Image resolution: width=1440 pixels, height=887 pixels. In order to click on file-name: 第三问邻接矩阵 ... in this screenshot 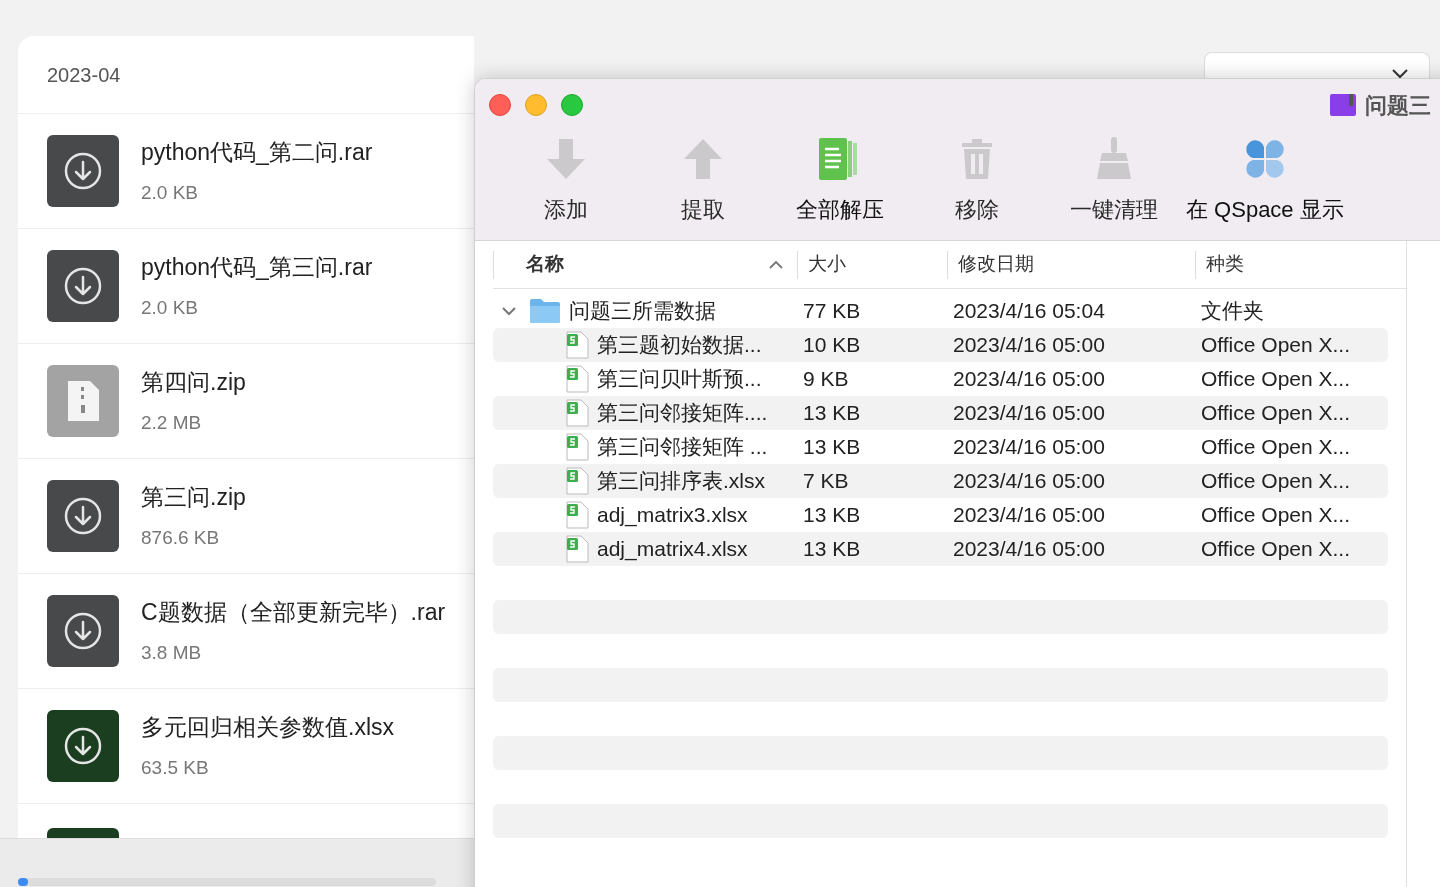, I will do `click(682, 447)`.